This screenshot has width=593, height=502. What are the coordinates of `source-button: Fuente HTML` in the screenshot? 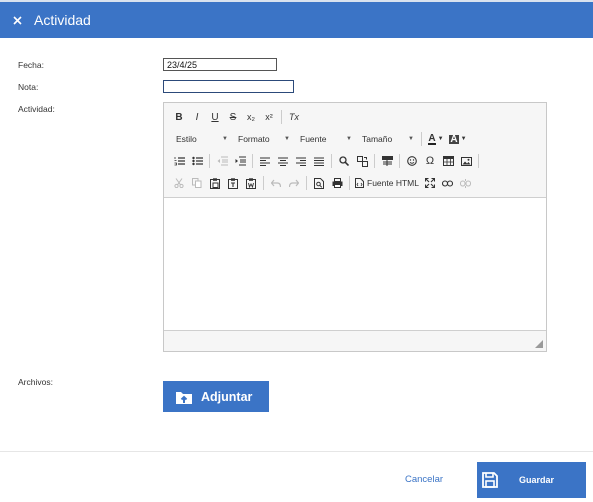 It's located at (387, 183).